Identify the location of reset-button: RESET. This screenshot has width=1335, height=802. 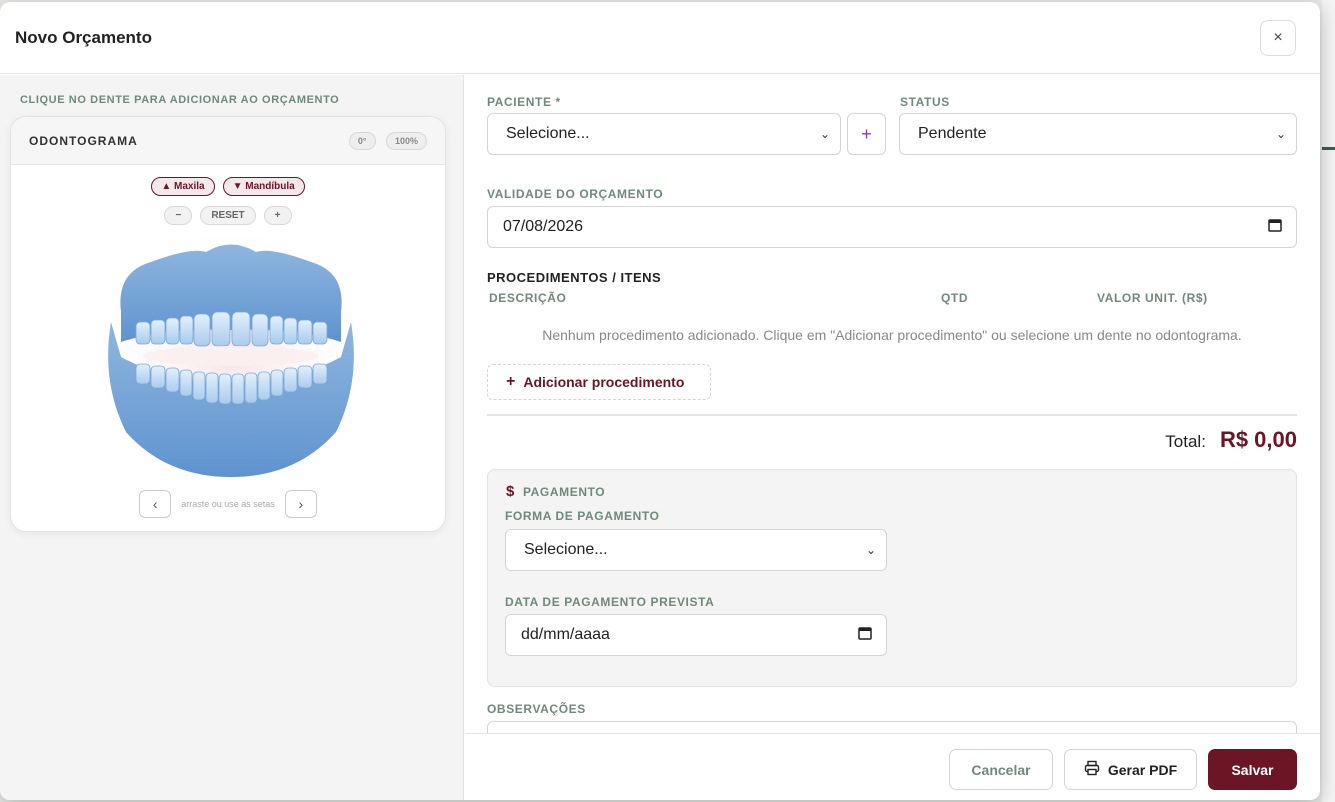
(228, 215).